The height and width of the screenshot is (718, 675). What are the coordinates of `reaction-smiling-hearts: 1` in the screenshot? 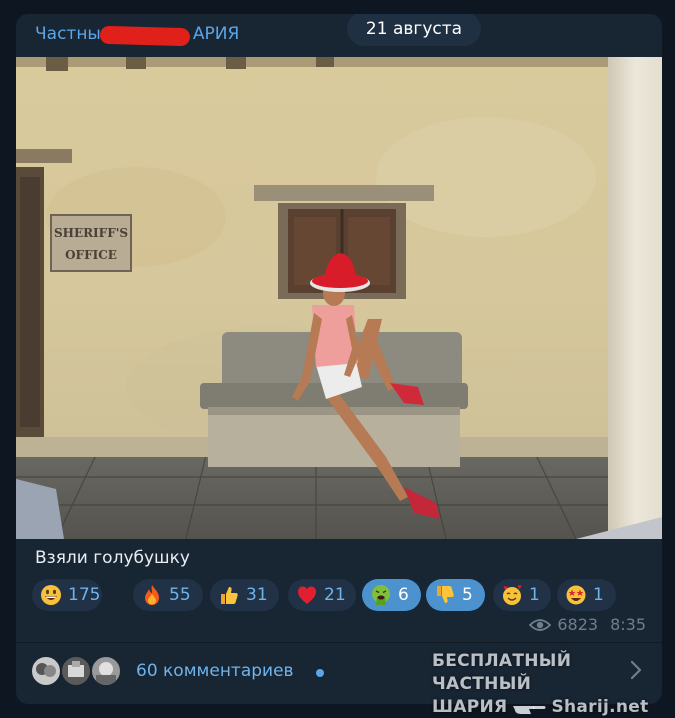 It's located at (522, 595).